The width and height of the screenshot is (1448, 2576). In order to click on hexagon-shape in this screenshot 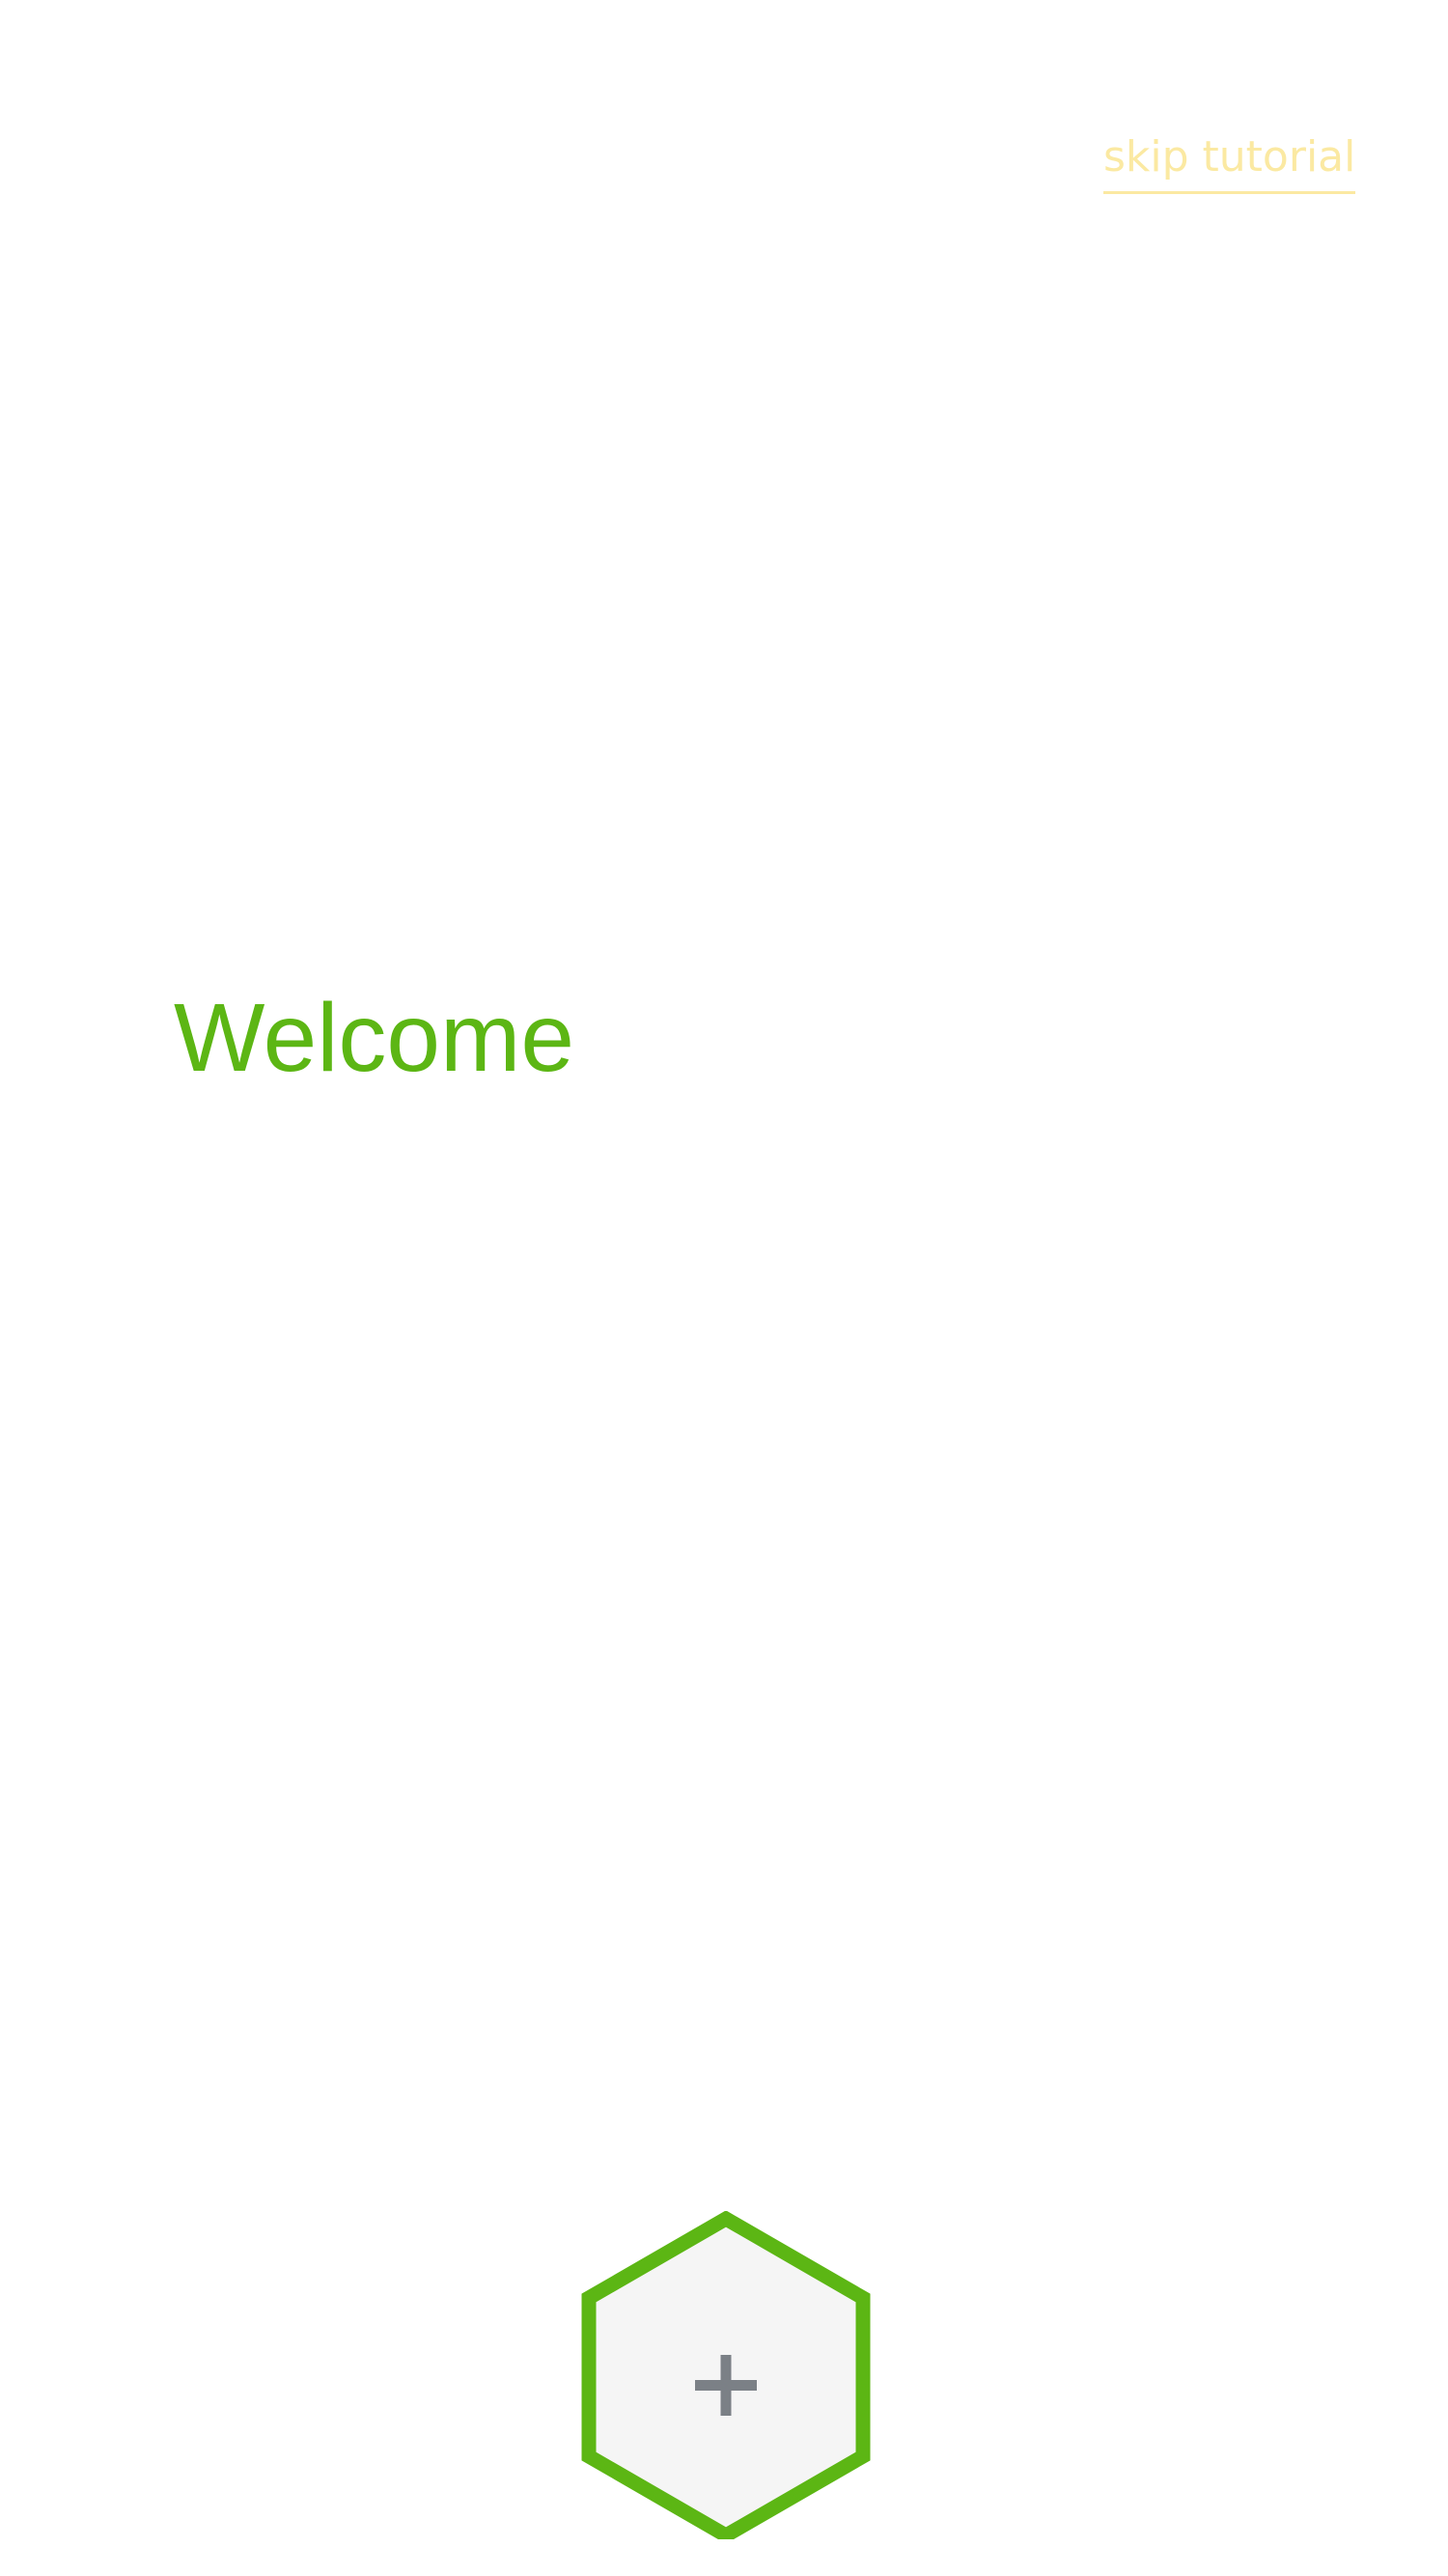, I will do `click(726, 2375)`.